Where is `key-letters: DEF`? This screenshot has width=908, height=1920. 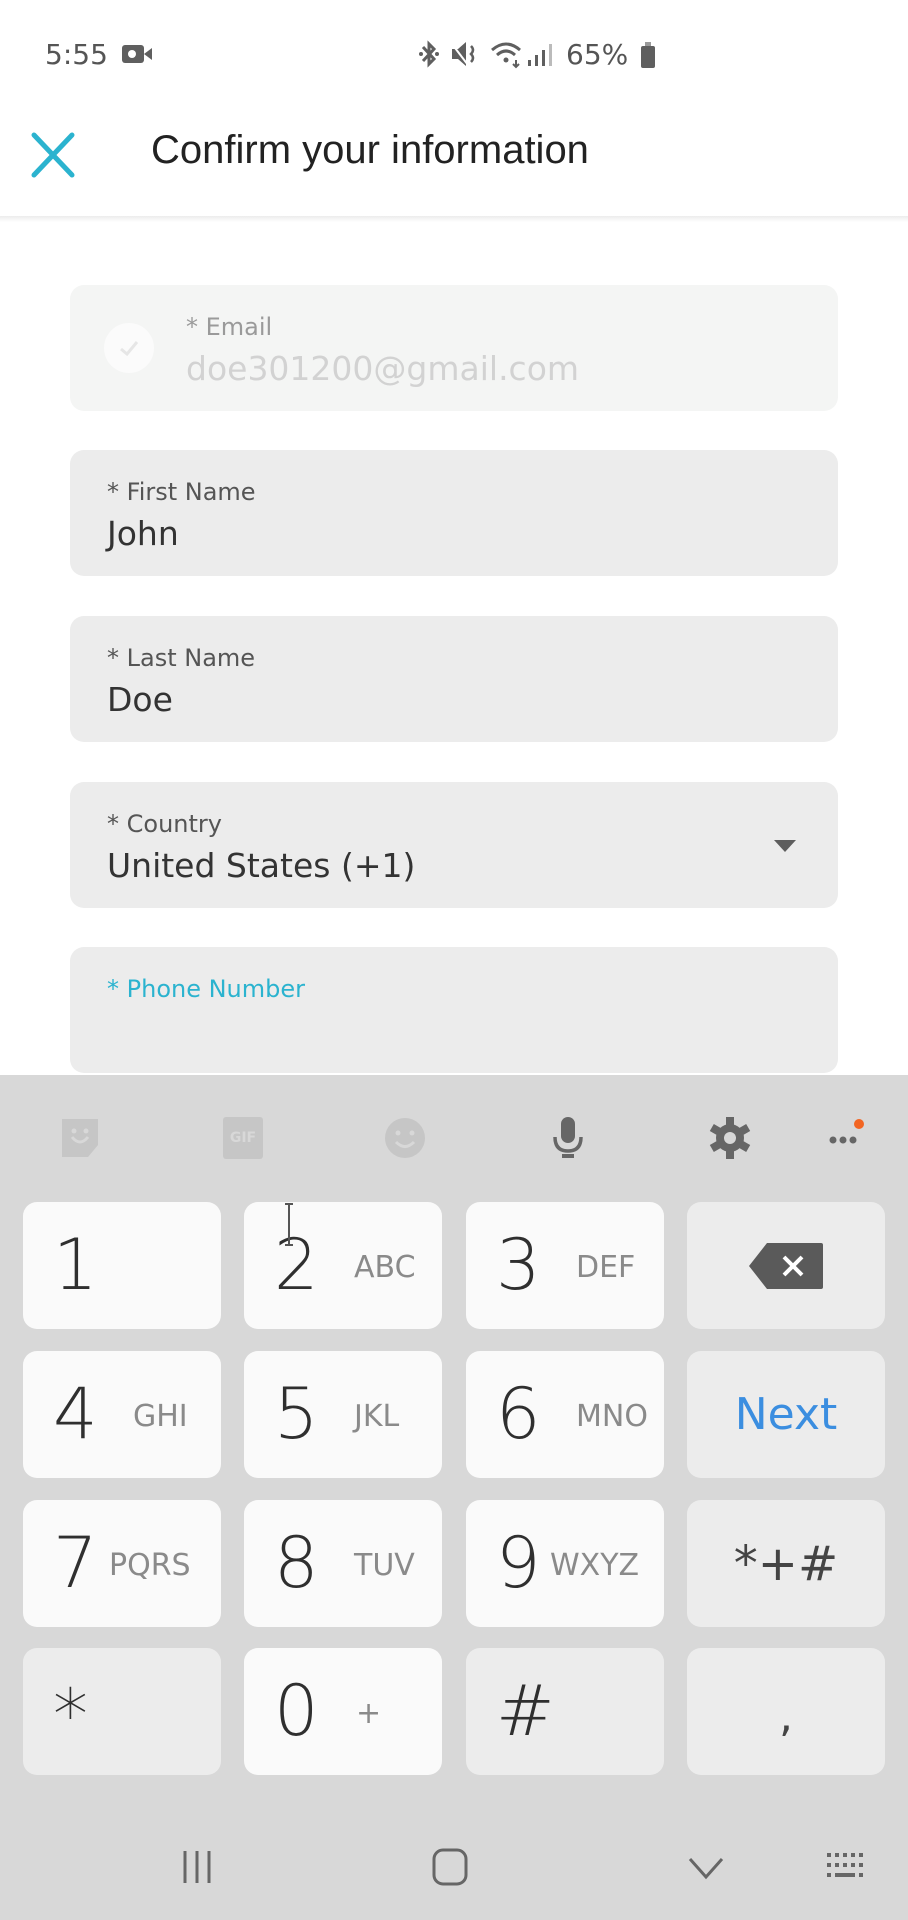
key-letters: DEF is located at coordinates (606, 1267).